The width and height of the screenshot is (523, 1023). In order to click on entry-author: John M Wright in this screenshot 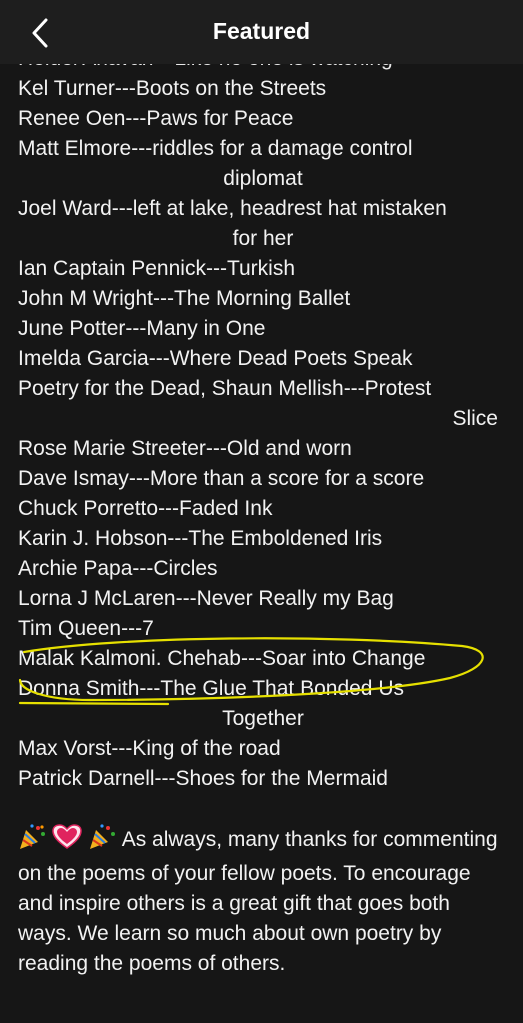, I will do `click(85, 298)`.